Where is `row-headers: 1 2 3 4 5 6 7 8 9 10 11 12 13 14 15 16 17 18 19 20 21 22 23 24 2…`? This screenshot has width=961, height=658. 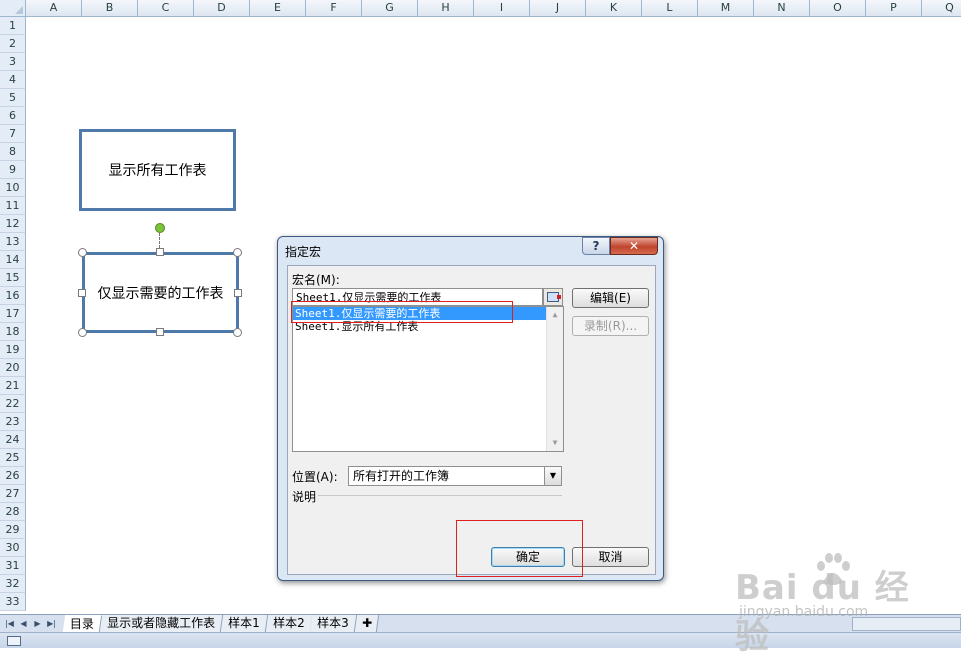 row-headers: 1 2 3 4 5 6 7 8 9 10 11 12 13 14 15 16 17 18 19 20 21 22 23 24 2… is located at coordinates (13, 314).